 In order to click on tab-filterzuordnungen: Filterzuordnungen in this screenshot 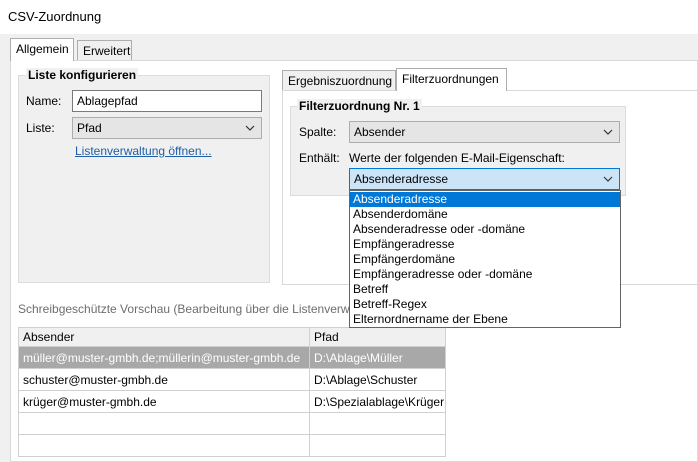, I will do `click(451, 79)`.